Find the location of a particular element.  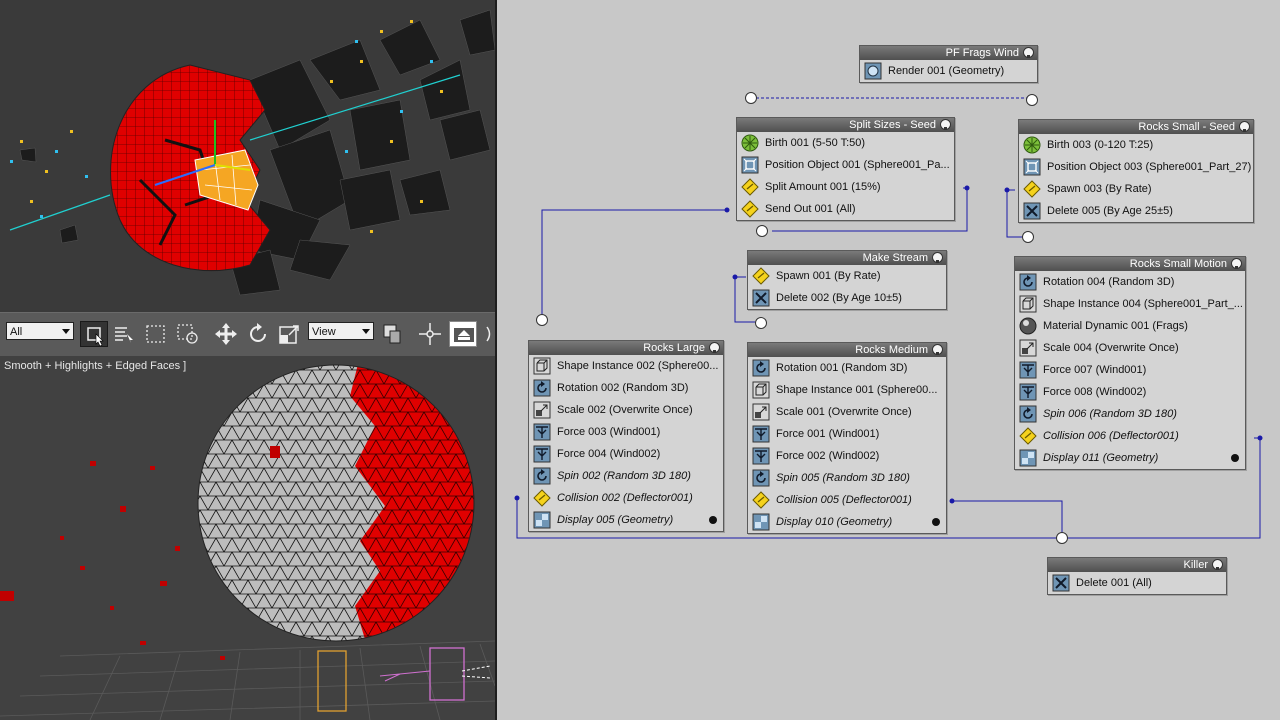

operator-row: Material Dynamic 001 (Frags) is located at coordinates (1130, 326).